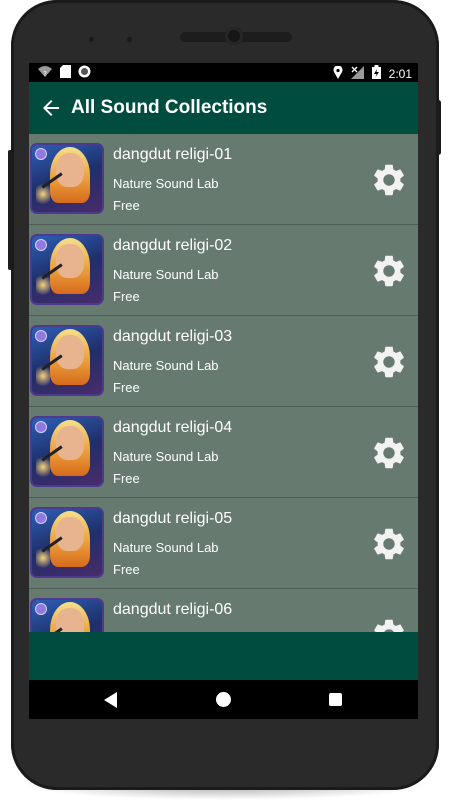 The image size is (450, 800). I want to click on list-item: dangdut religi-05 Nature Sound Lab Free, so click(223, 543).